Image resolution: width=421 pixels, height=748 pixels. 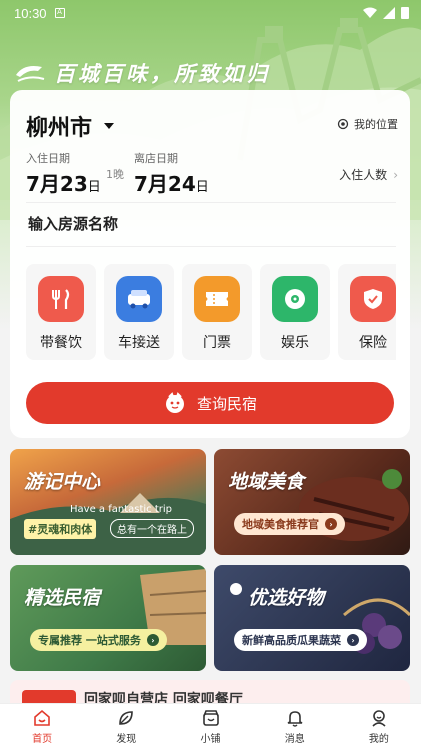 I want to click on service-insurance: 保险, so click(x=367, y=312).